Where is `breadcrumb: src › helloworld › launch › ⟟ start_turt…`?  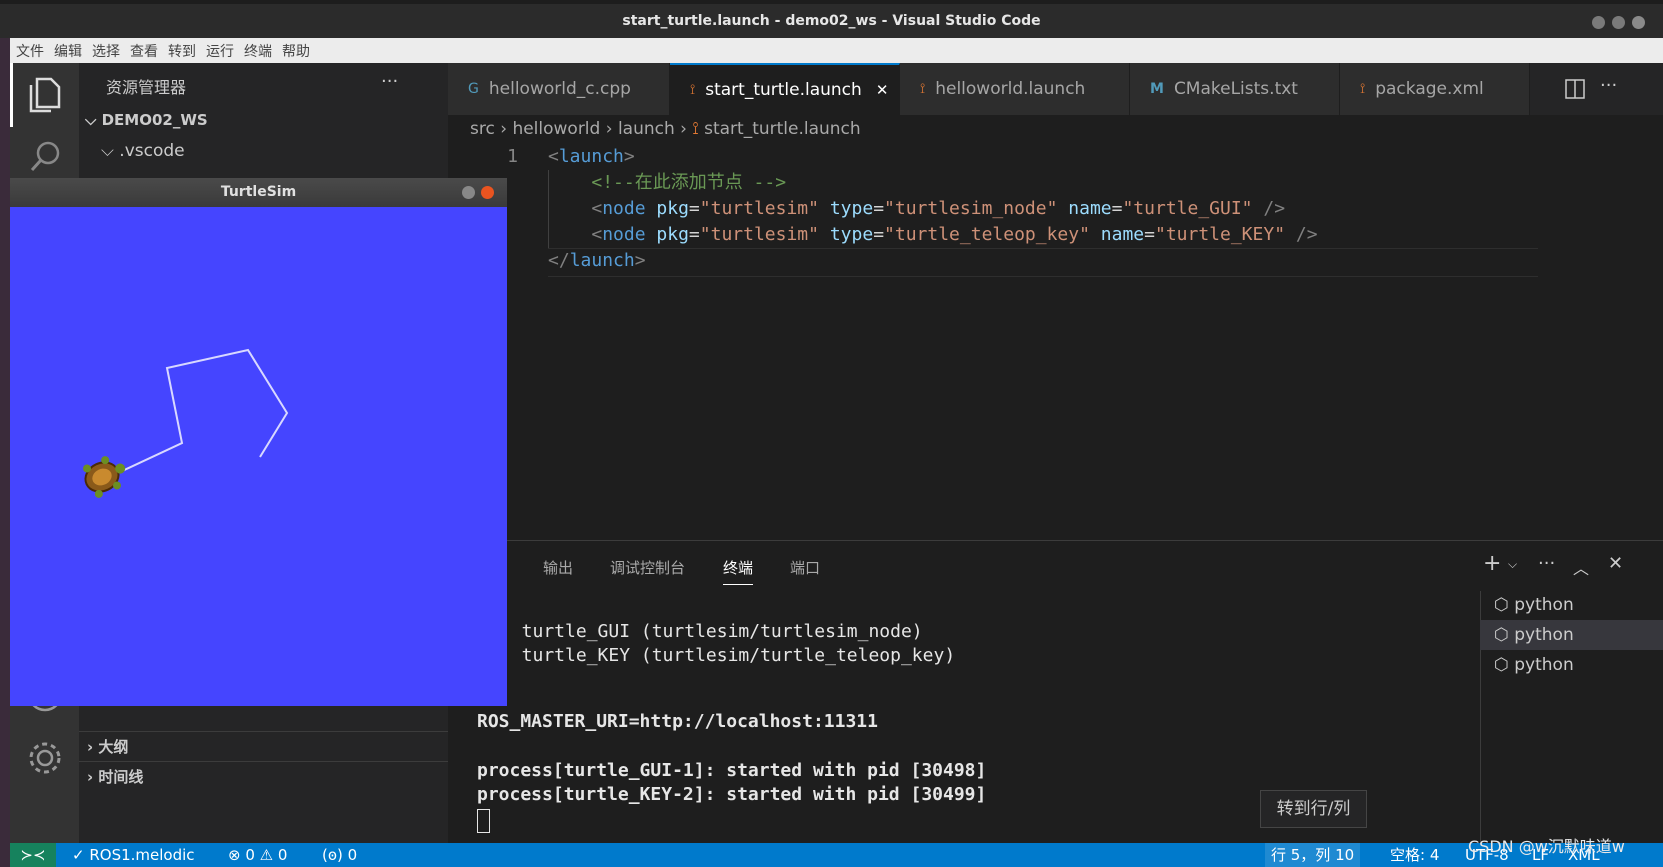
breadcrumb: src › helloworld › launch › ⟟ start_turt… is located at coordinates (665, 129).